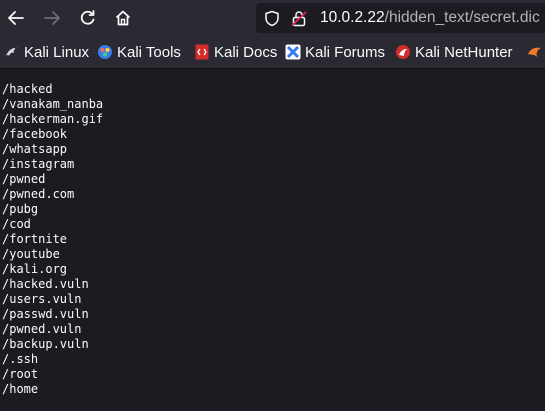  I want to click on home-button, so click(123, 18).